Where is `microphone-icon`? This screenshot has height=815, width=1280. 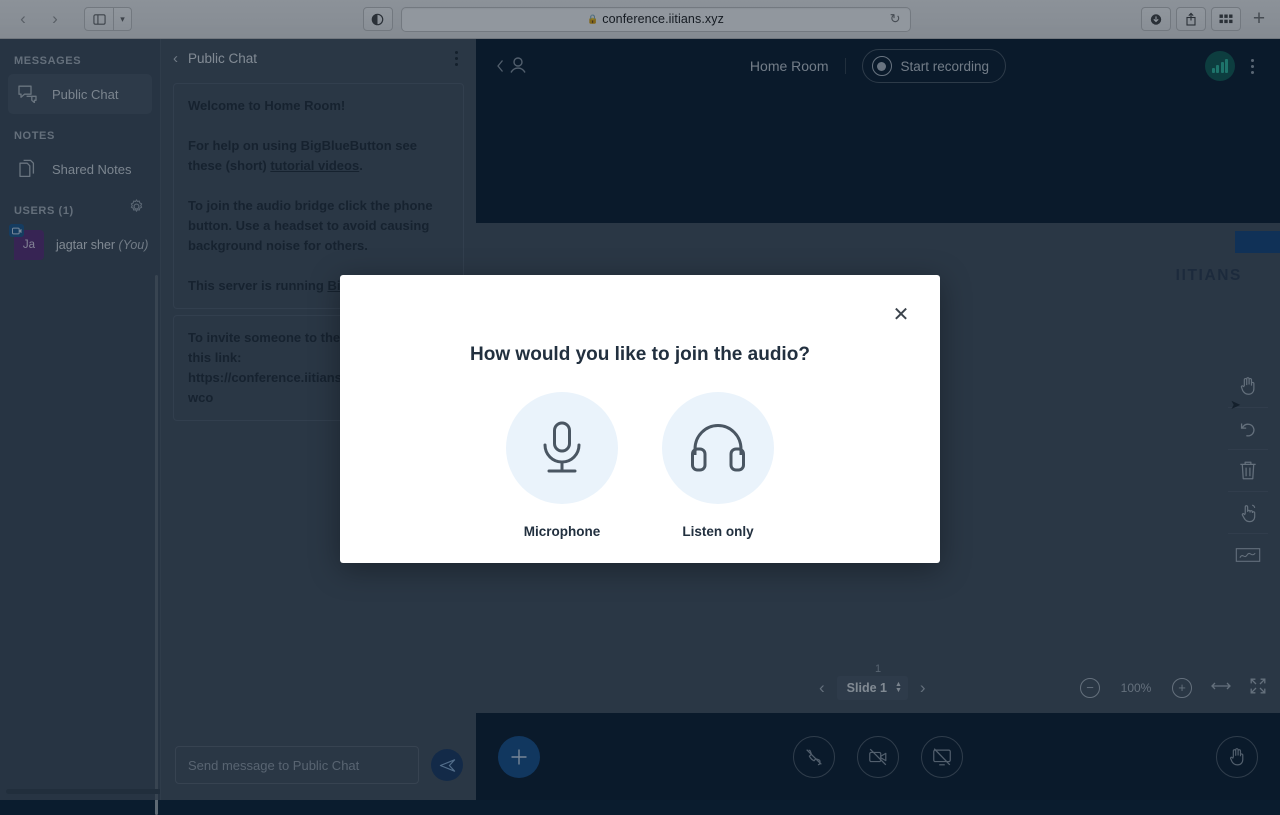
microphone-icon is located at coordinates (562, 447).